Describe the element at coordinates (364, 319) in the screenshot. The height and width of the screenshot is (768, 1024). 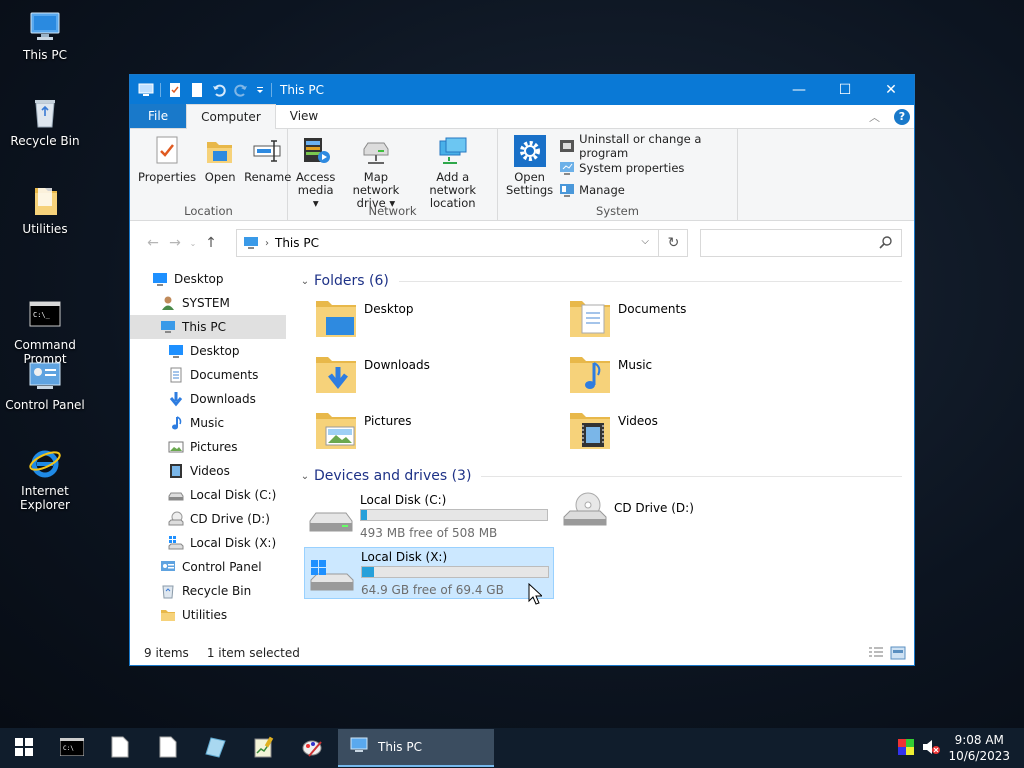
I see `folder-desktop: Desktop` at that location.